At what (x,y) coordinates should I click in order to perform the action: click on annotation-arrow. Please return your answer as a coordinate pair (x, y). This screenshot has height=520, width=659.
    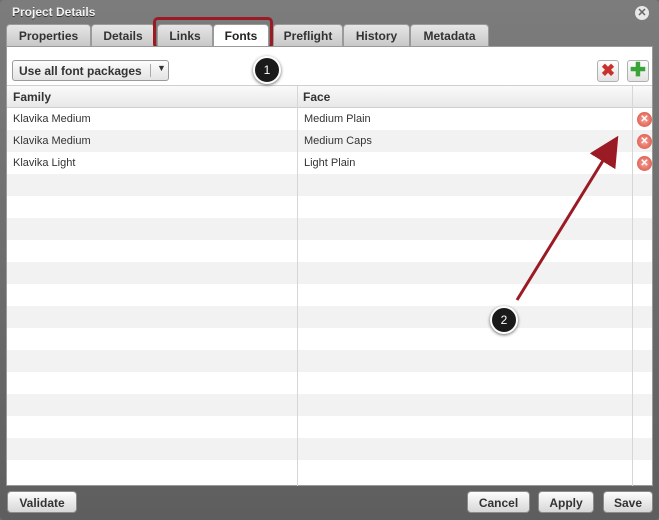
    Looking at the image, I should click on (567, 218).